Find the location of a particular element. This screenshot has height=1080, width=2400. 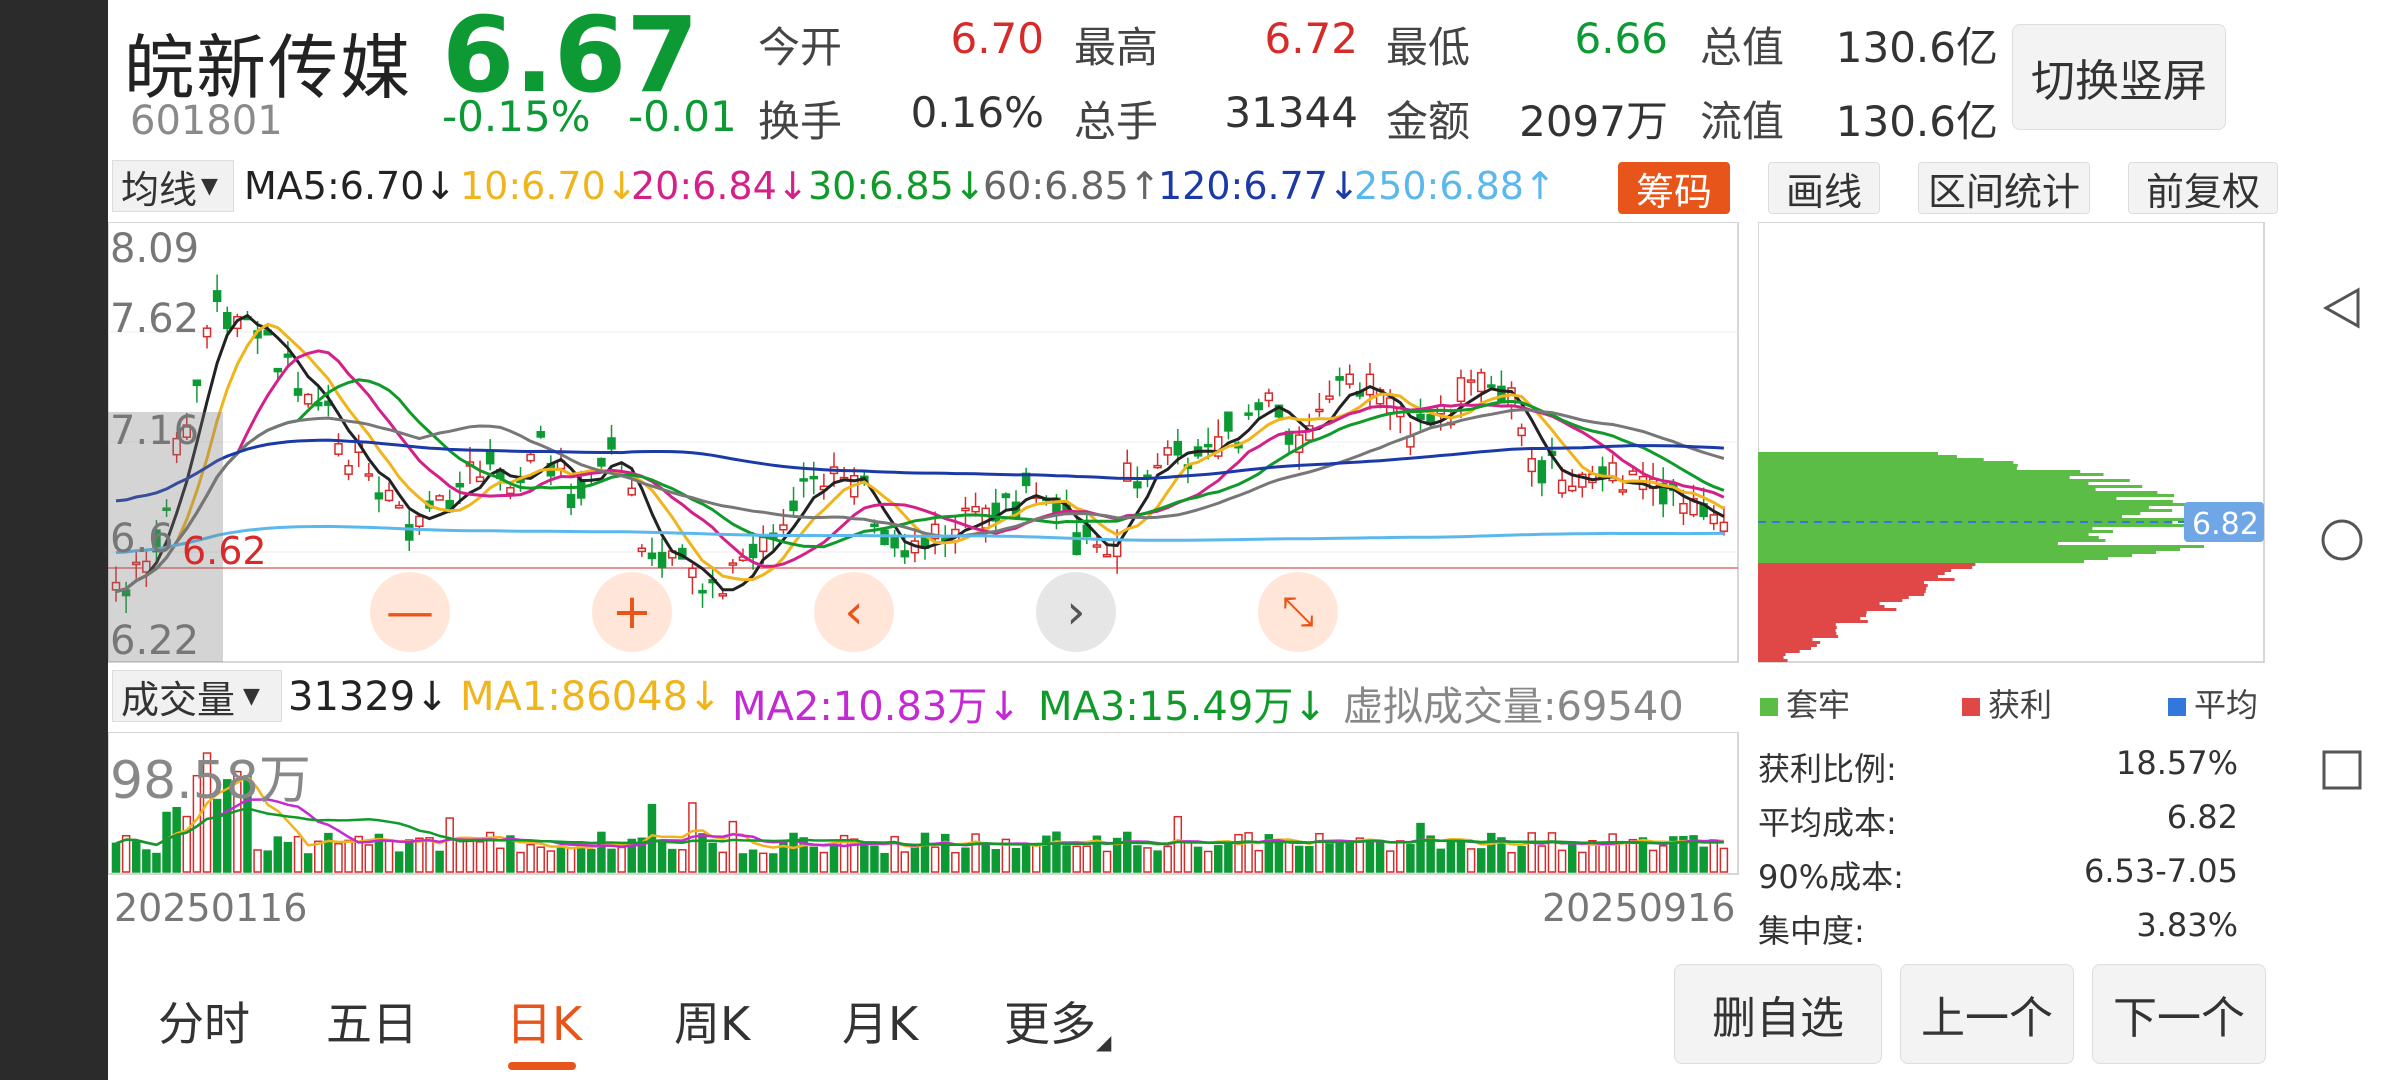

home-icon is located at coordinates (2342, 540).